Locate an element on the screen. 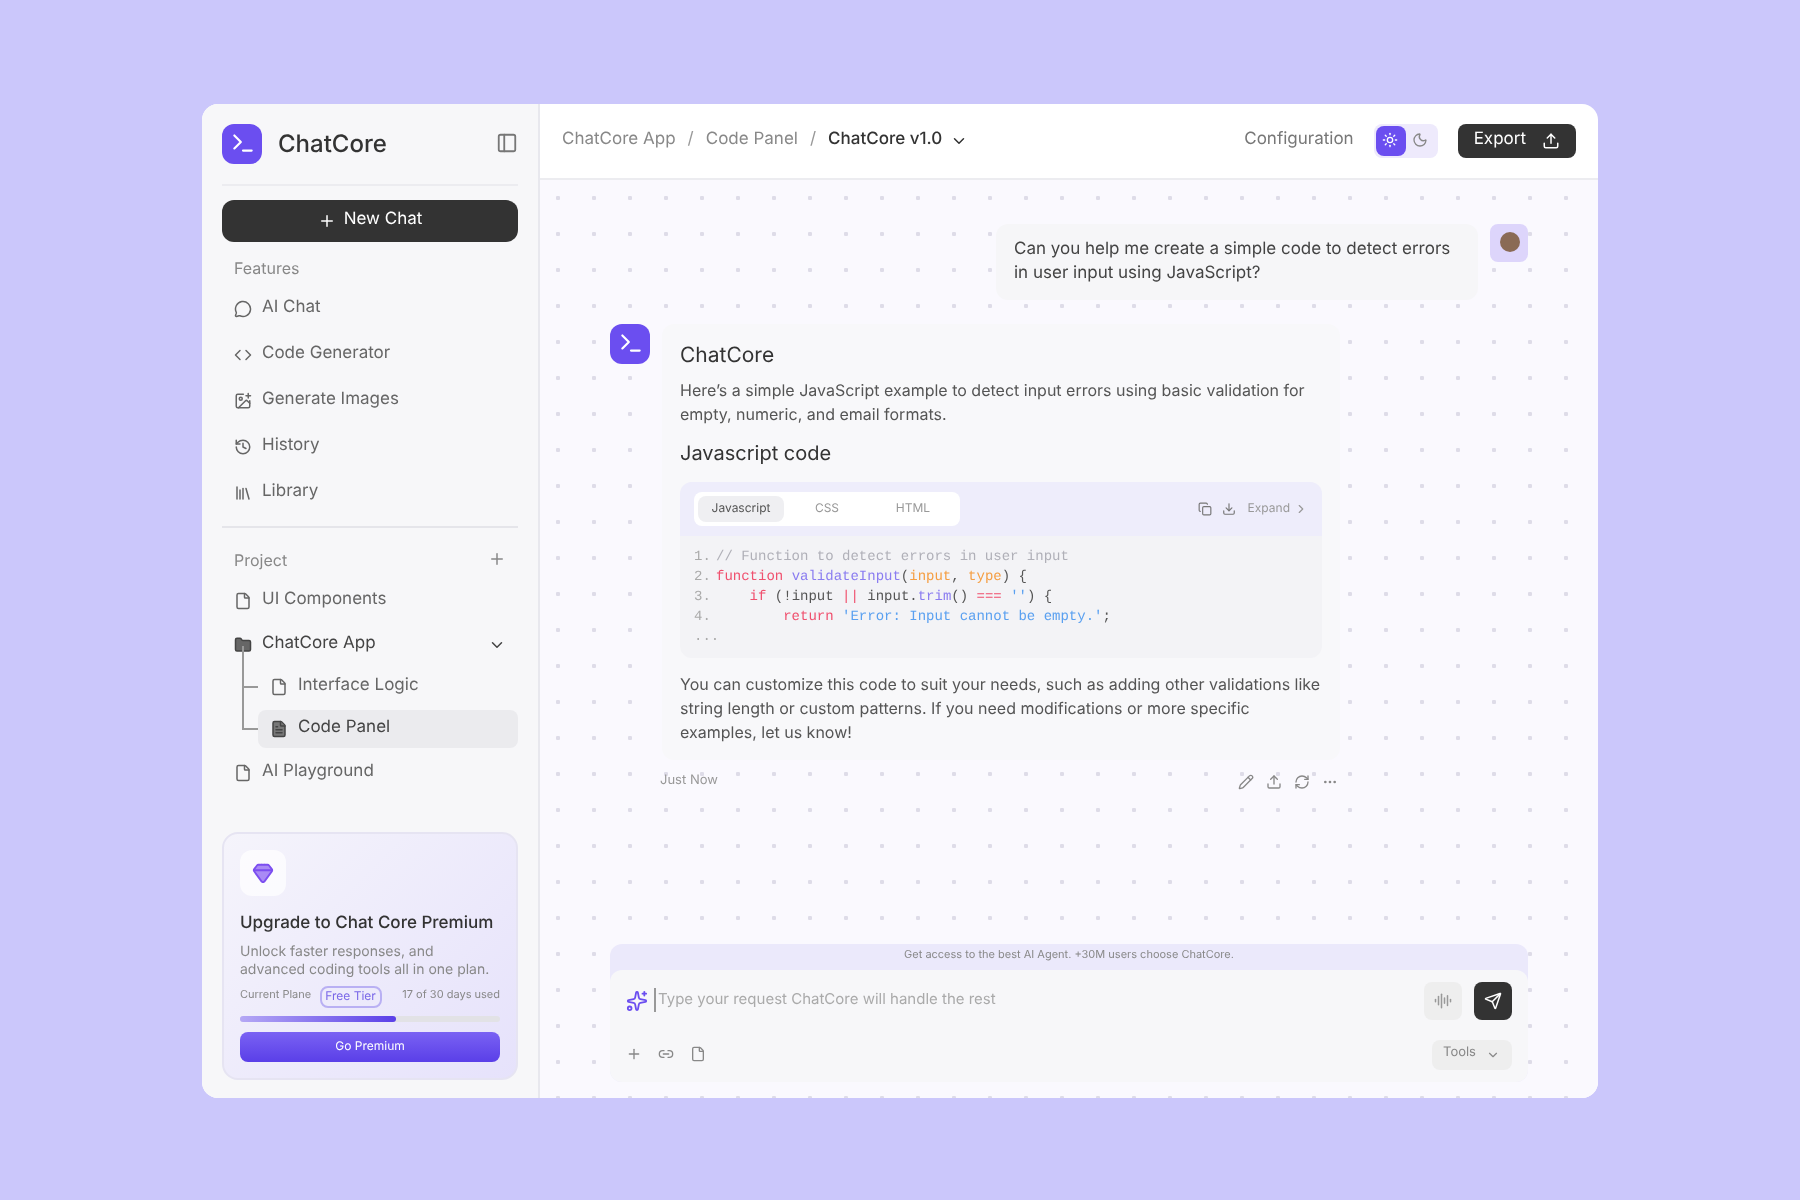 The width and height of the screenshot is (1800, 1200). export-button: Export is located at coordinates (1516, 140).